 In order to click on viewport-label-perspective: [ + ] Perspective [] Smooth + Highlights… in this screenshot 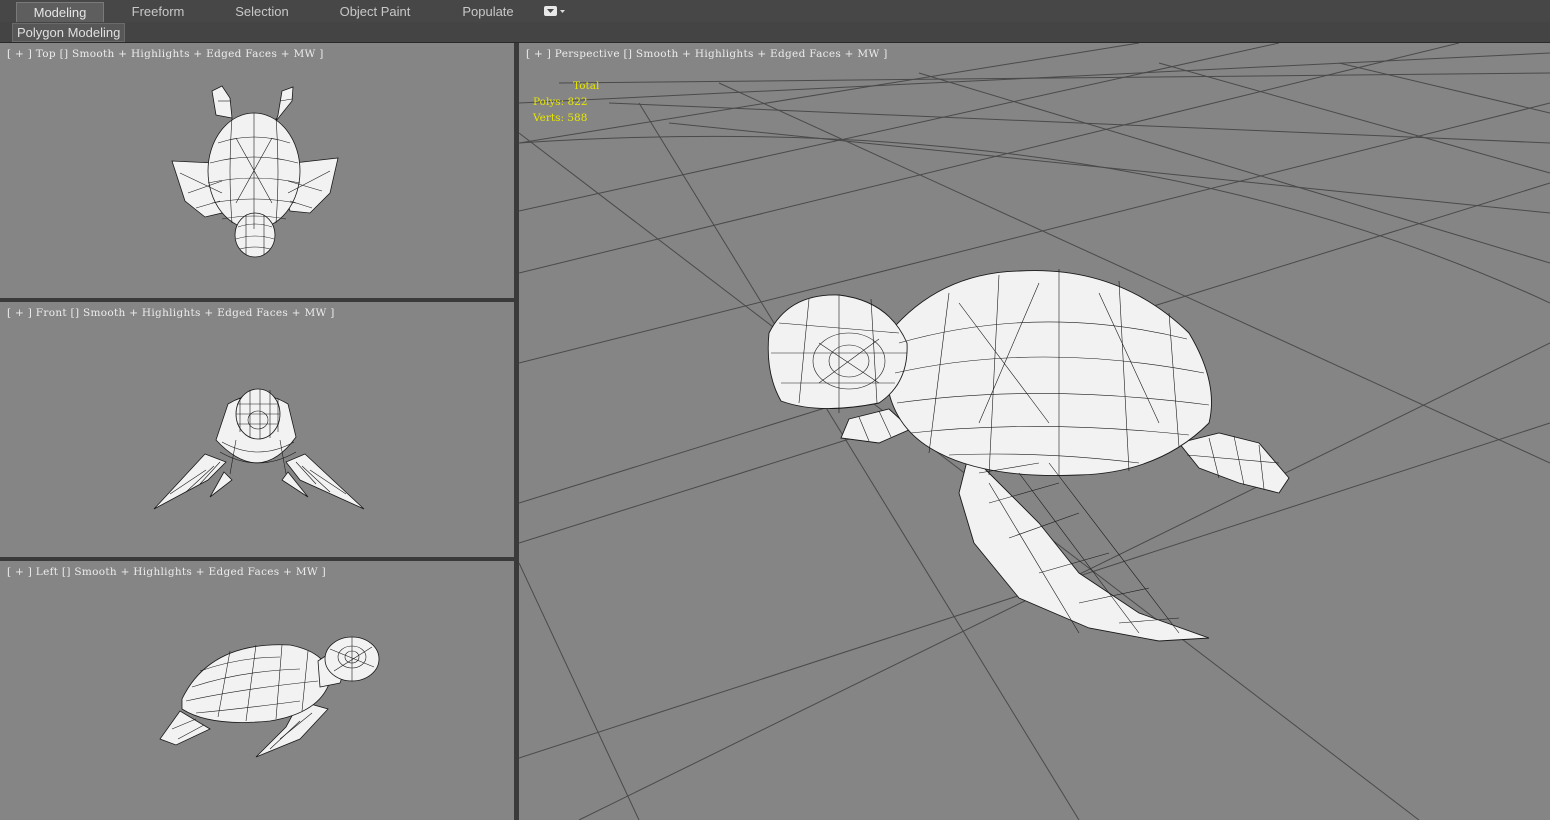, I will do `click(707, 54)`.